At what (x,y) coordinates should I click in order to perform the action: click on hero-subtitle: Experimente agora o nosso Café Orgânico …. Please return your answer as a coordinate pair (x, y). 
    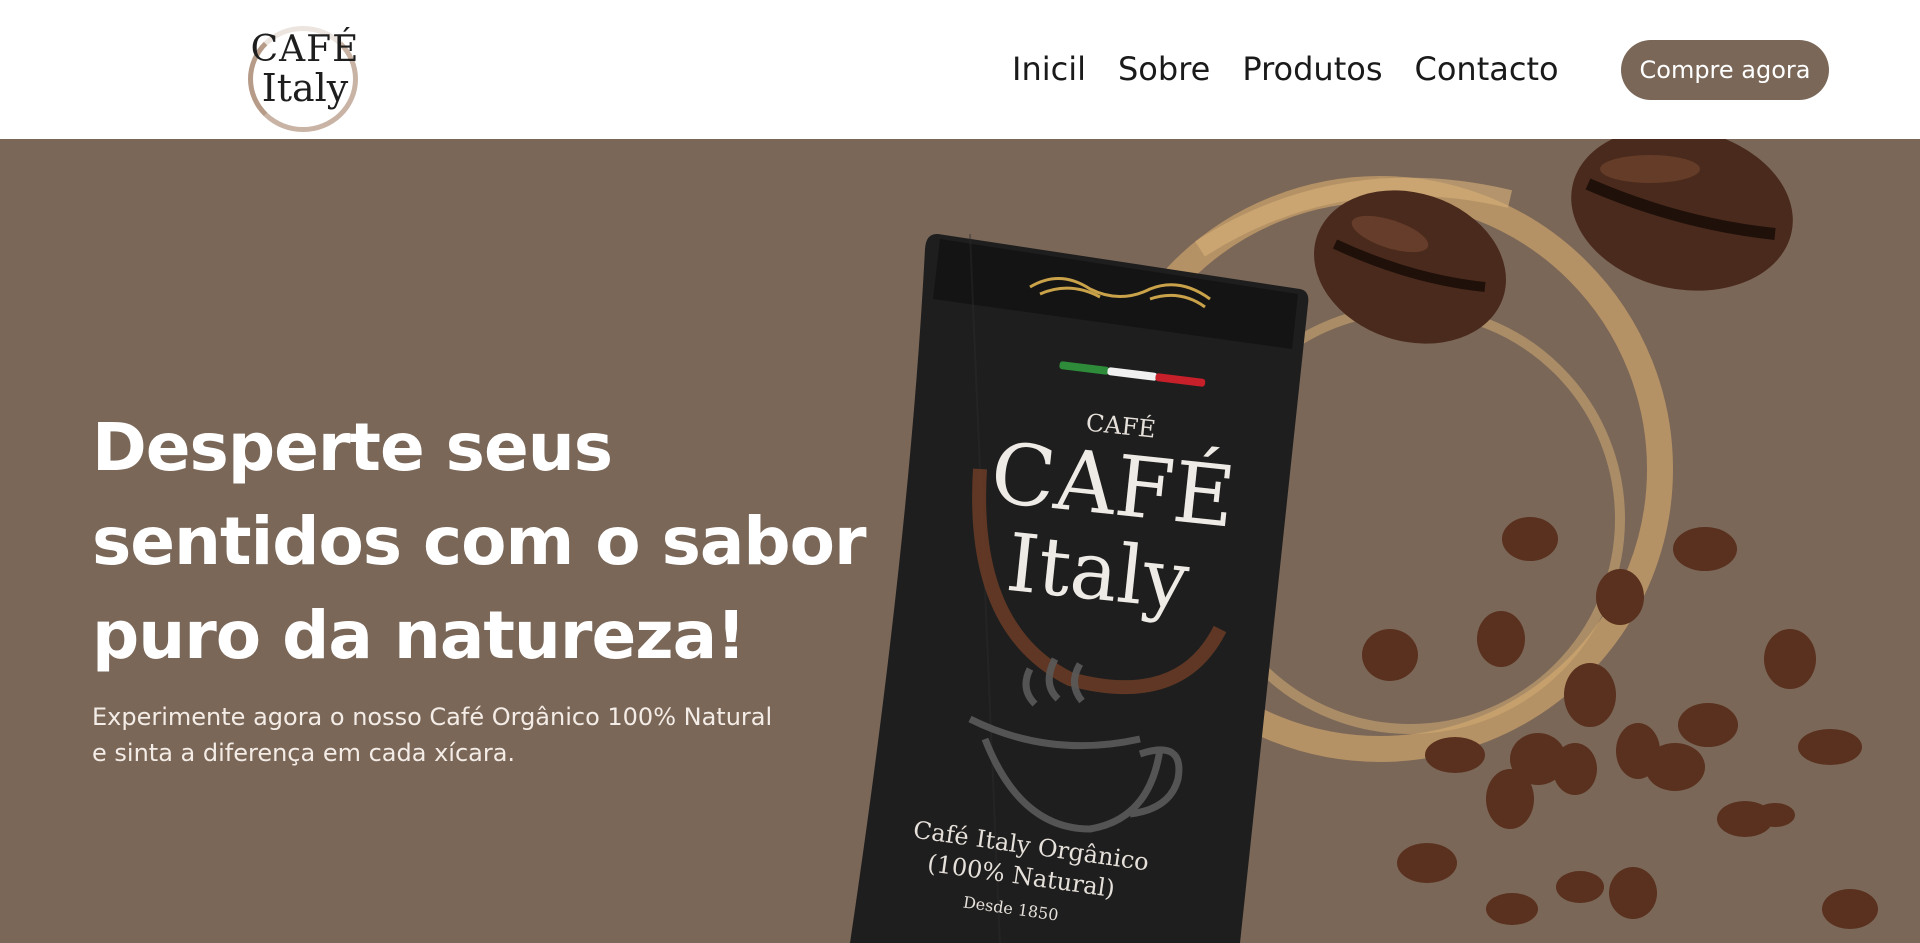
    Looking at the image, I should click on (472, 735).